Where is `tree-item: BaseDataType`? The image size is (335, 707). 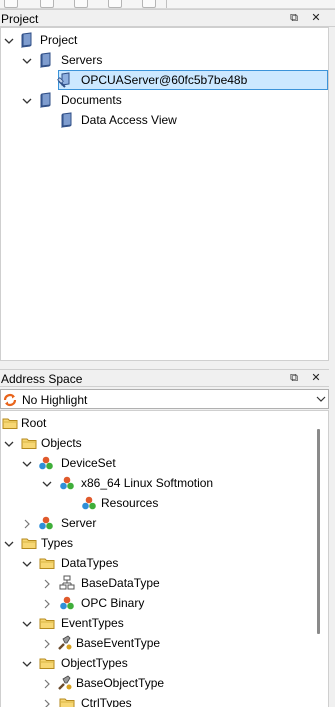
tree-item: BaseDataType is located at coordinates (164, 583).